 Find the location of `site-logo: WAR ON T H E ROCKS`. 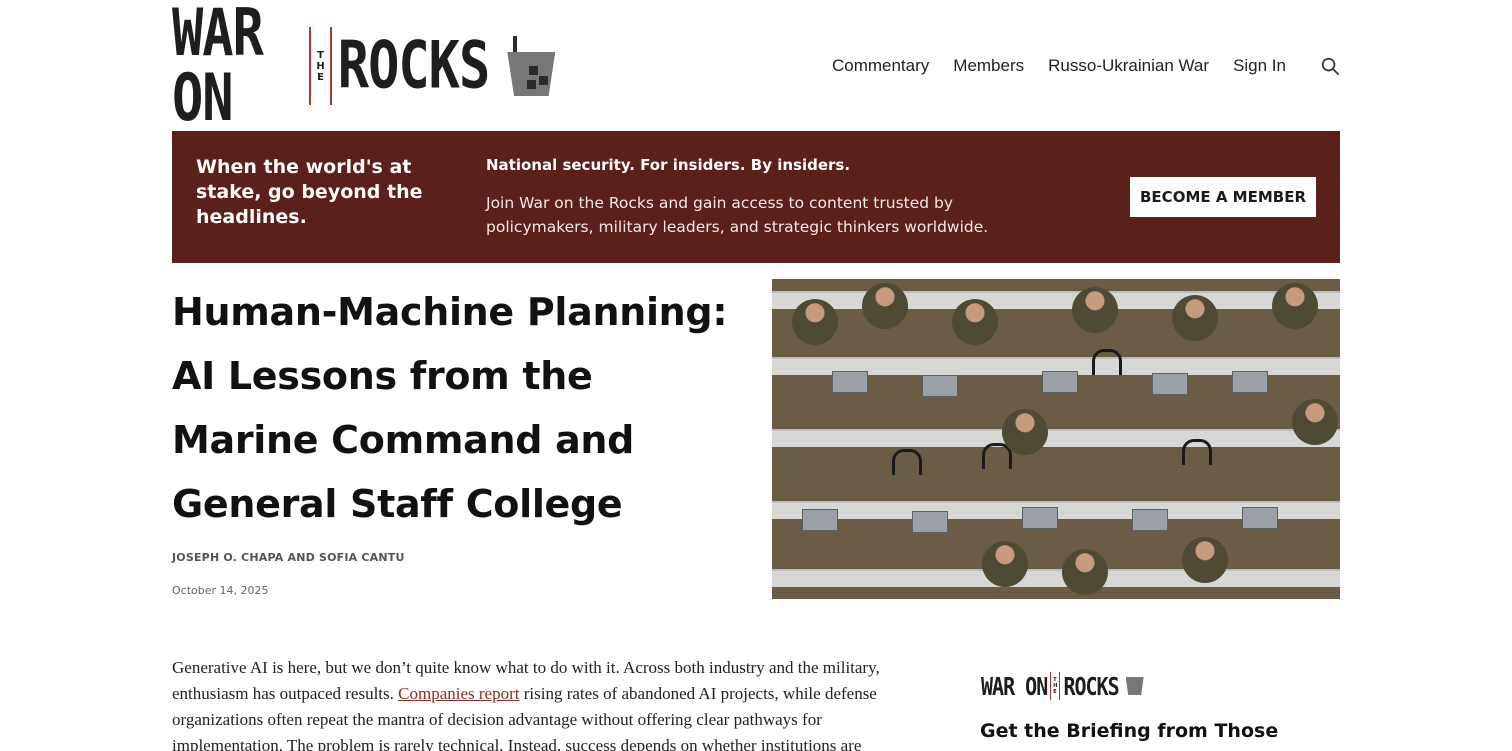

site-logo: WAR ON T H E ROCKS is located at coordinates (364, 66).